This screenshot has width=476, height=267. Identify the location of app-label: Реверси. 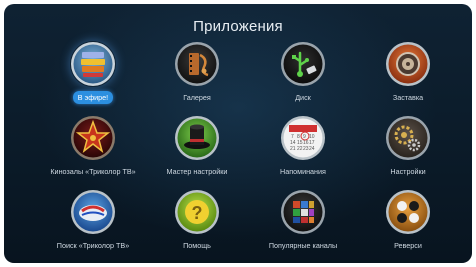
(408, 245).